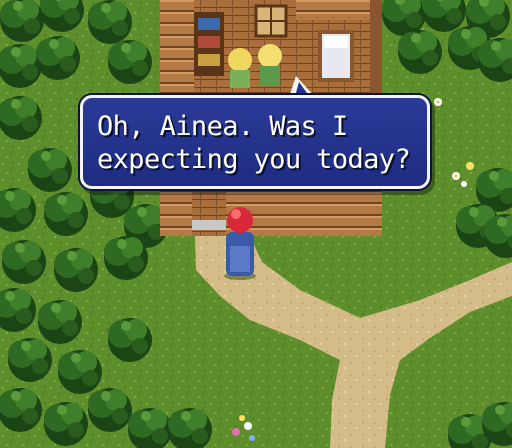 The image size is (512, 448). Describe the element at coordinates (240, 243) in the screenshot. I see `player-character-ainea` at that location.